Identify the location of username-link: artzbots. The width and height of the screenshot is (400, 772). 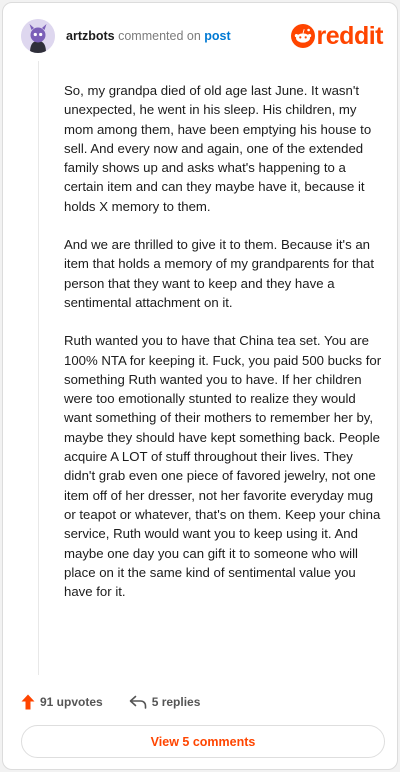
(90, 36).